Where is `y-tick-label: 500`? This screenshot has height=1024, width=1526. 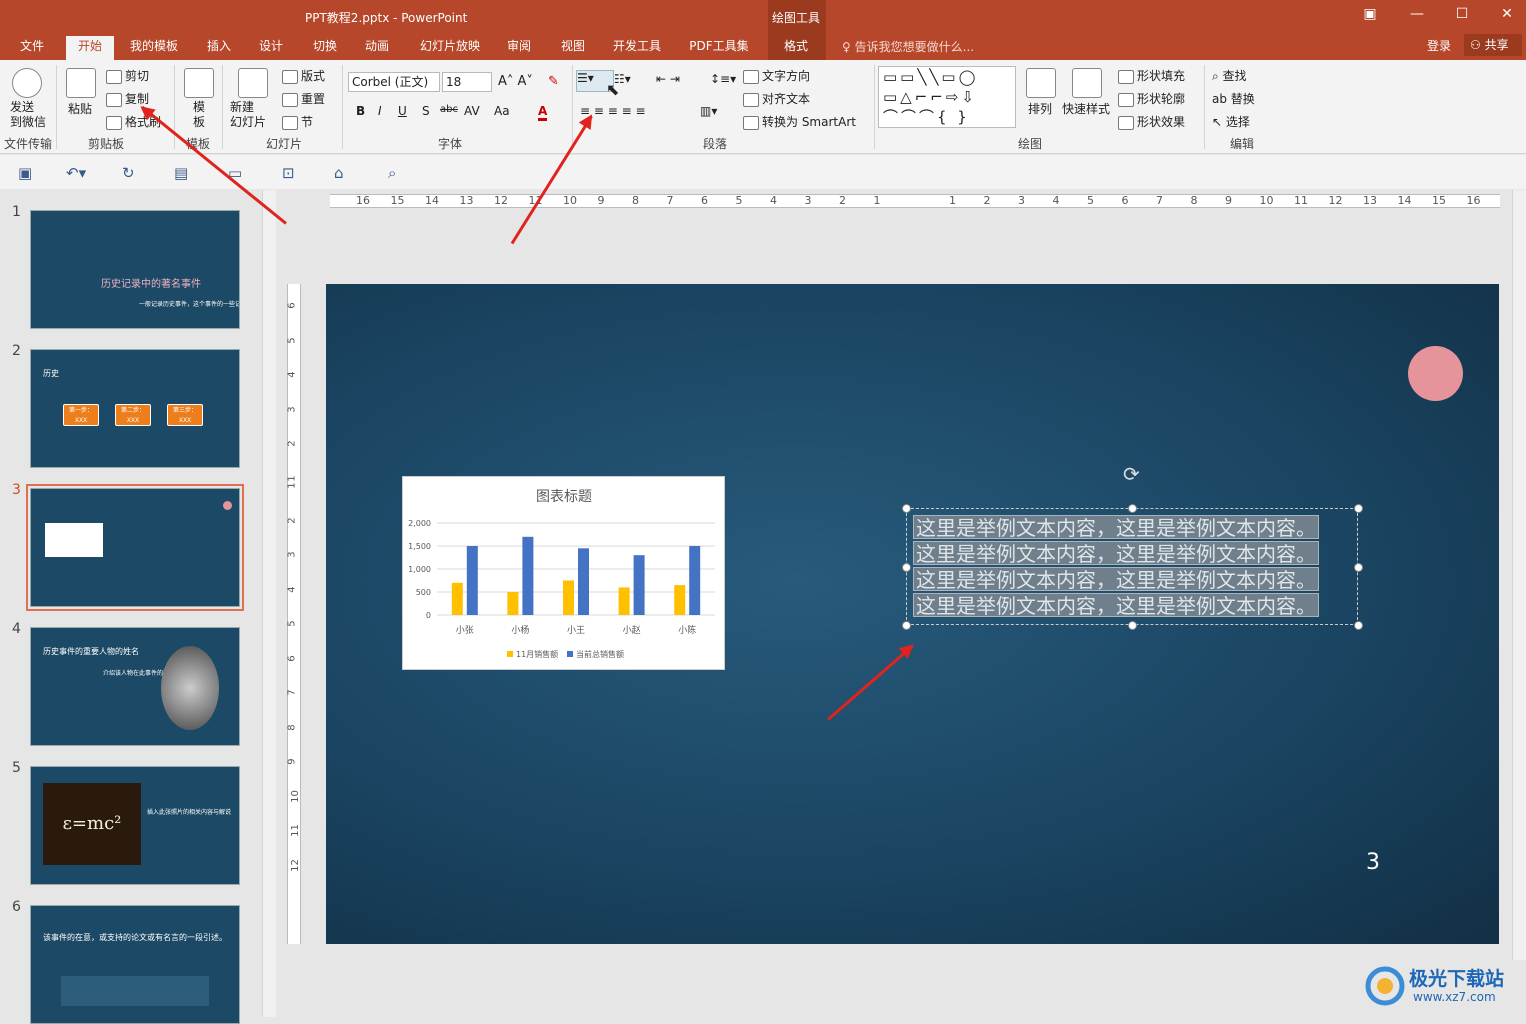
y-tick-label: 500 is located at coordinates (423, 592).